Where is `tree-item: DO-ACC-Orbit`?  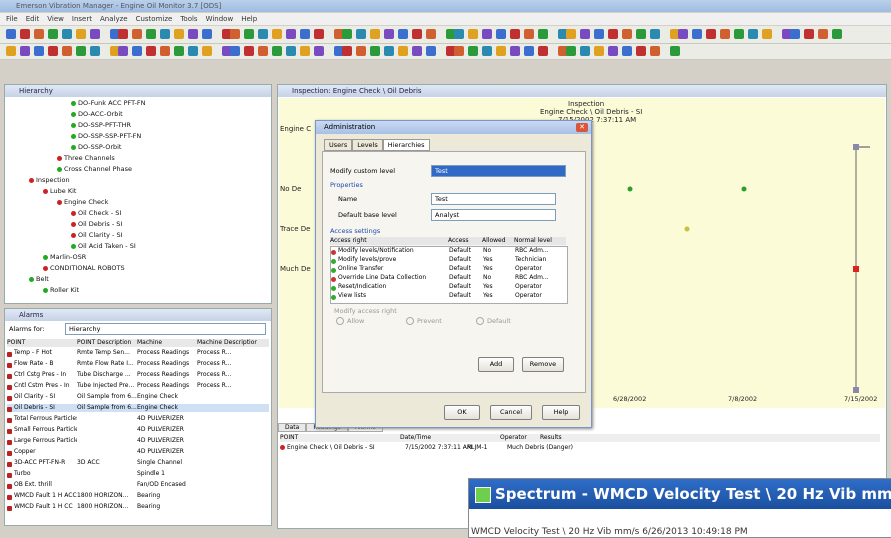 tree-item: DO-ACC-Orbit is located at coordinates (97, 114).